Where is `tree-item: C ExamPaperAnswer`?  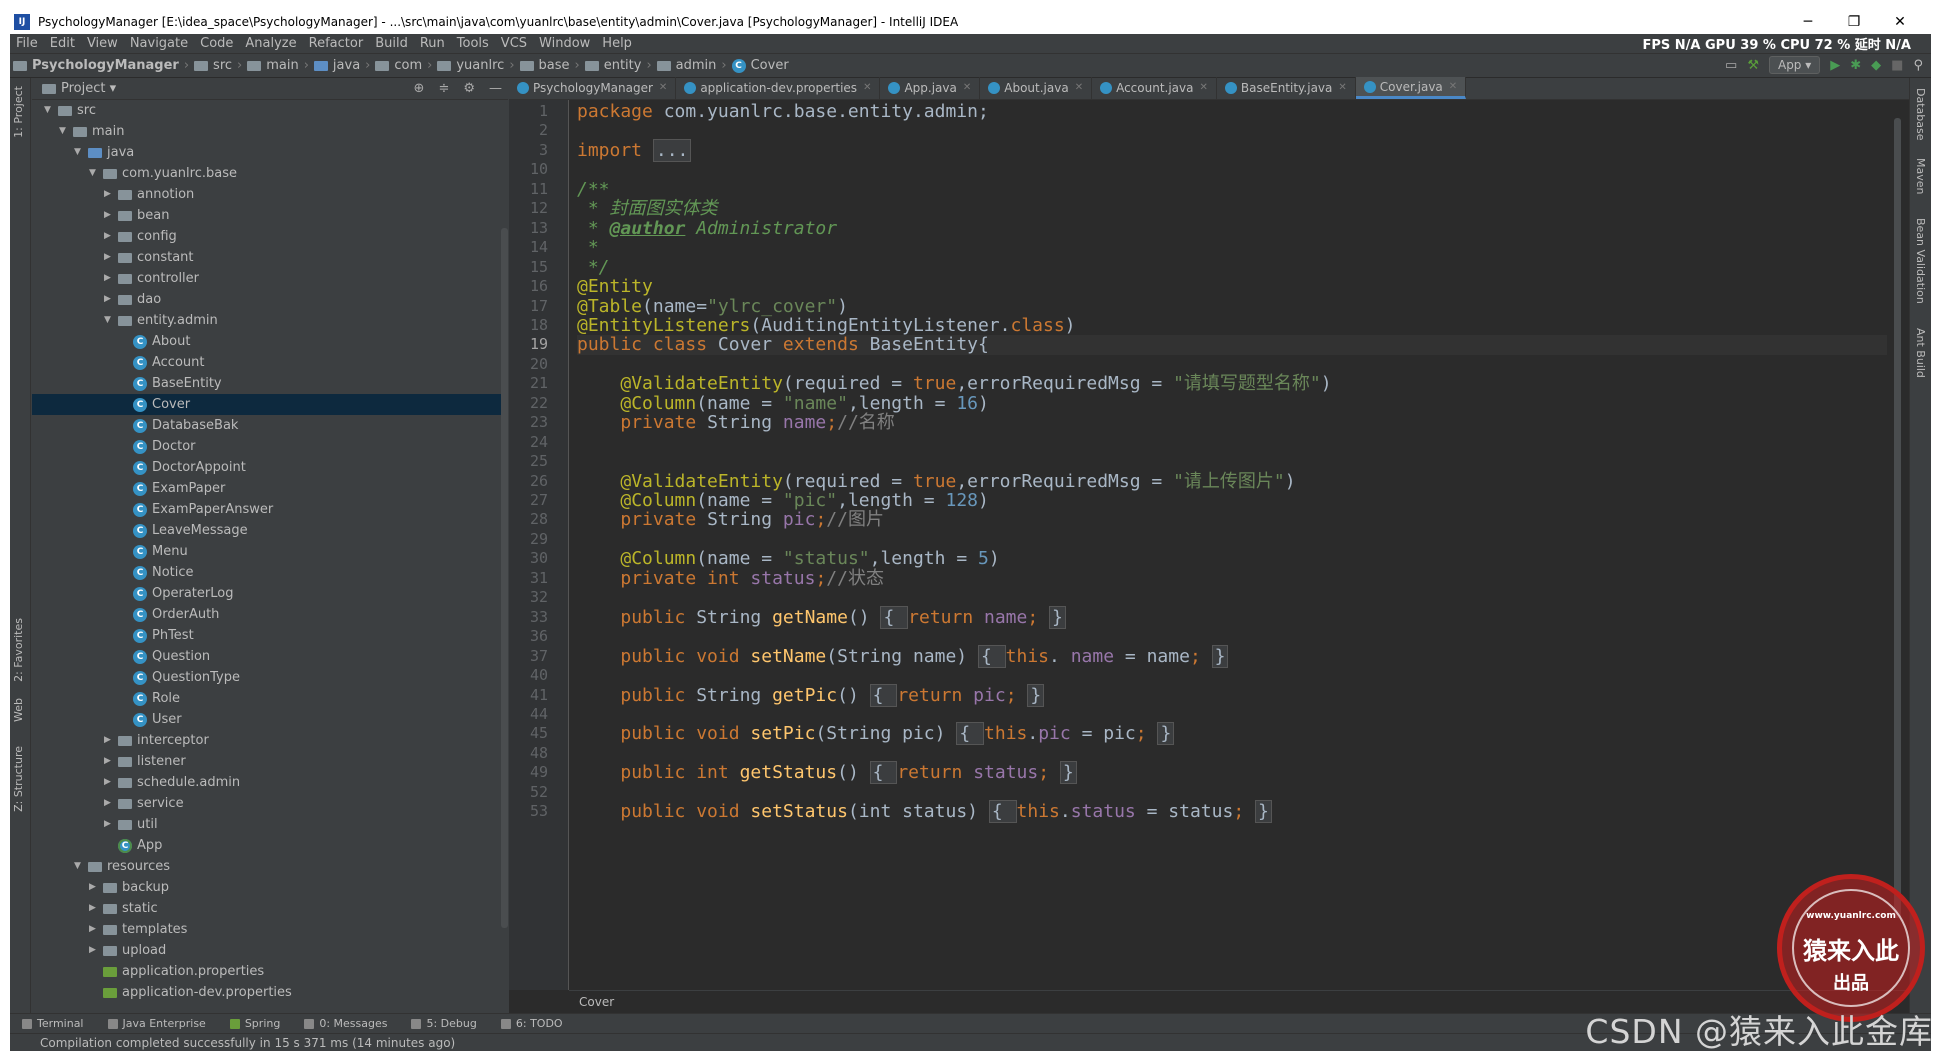
tree-item: C ExamPaperAnswer is located at coordinates (270, 509).